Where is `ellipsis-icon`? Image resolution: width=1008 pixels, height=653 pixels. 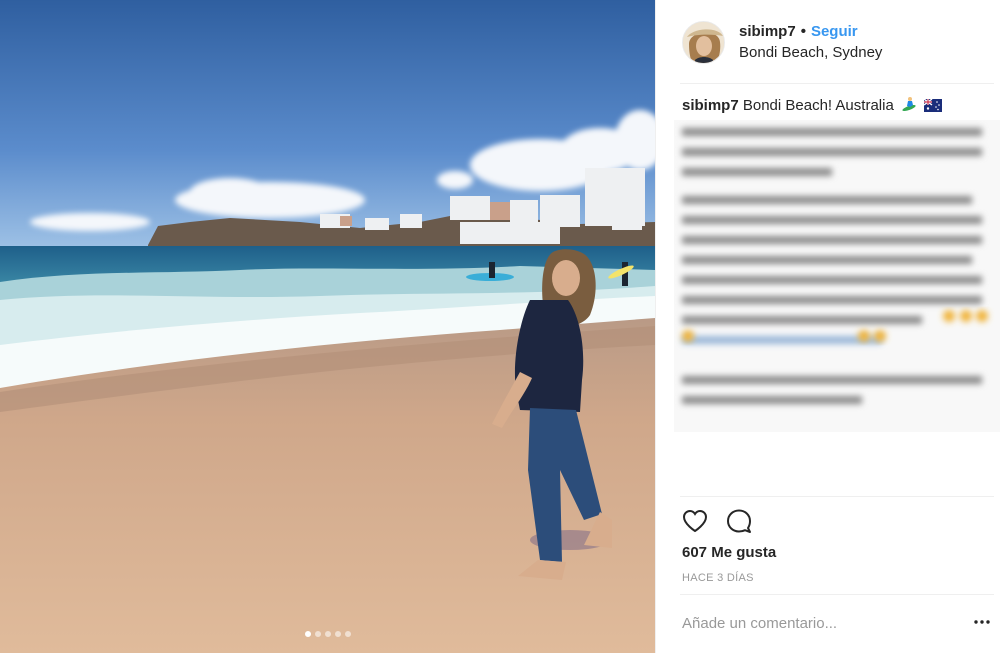
ellipsis-icon is located at coordinates (982, 622).